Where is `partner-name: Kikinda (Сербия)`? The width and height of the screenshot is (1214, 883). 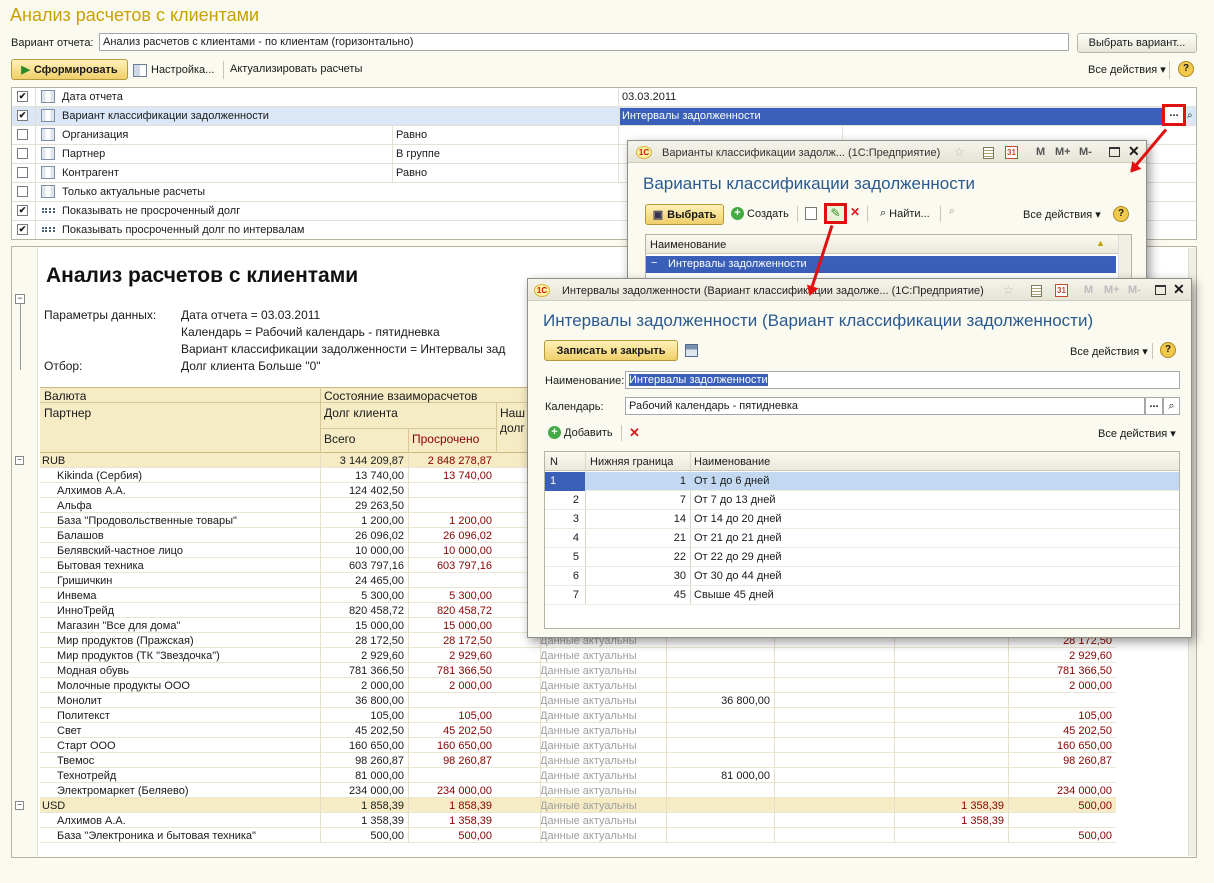
partner-name: Kikinda (Сербия) is located at coordinates (100, 476).